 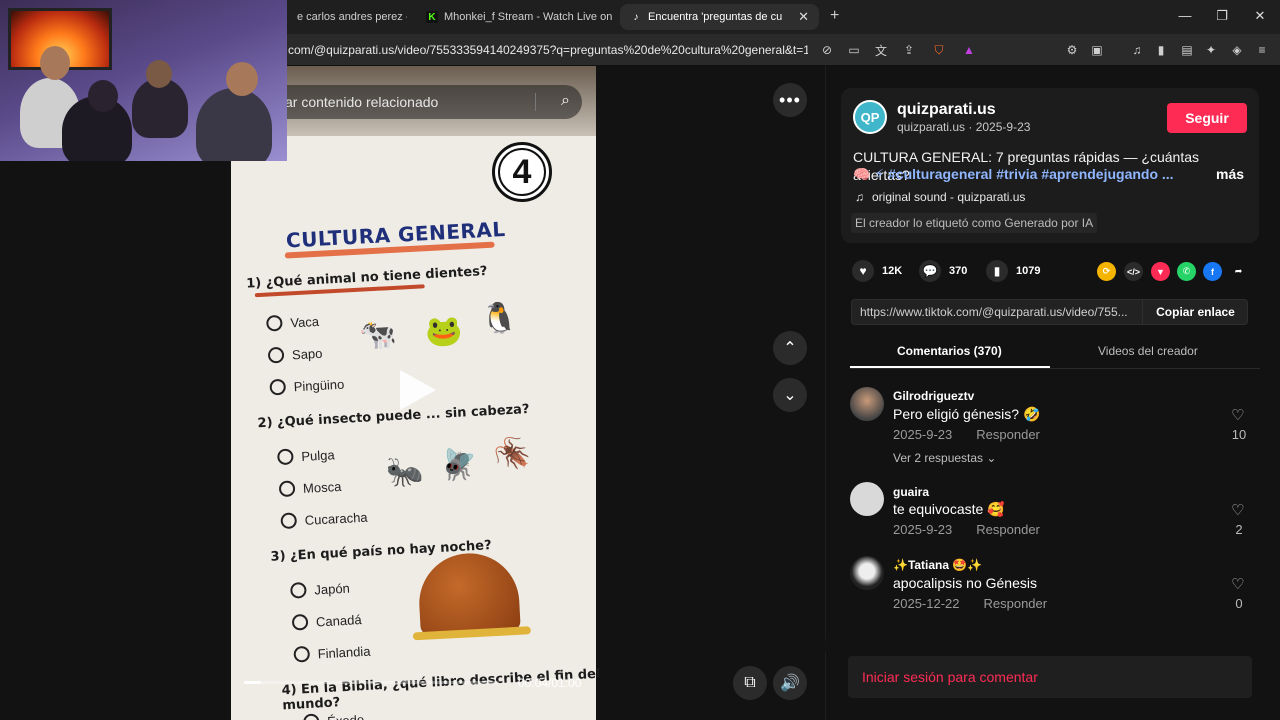 What do you see at coordinates (1137, 50) in the screenshot?
I see `music-icon: ♫` at bounding box center [1137, 50].